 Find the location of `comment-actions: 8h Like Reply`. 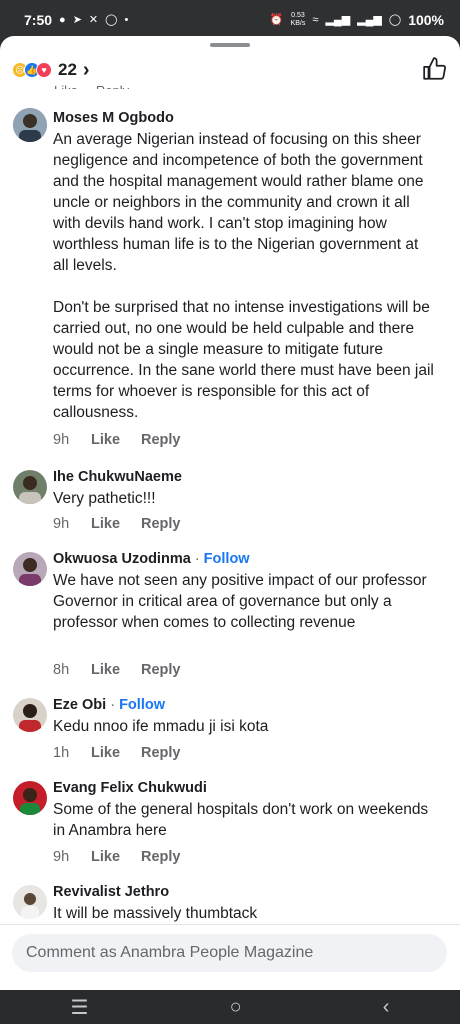

comment-actions: 8h Like Reply is located at coordinates (117, 670).